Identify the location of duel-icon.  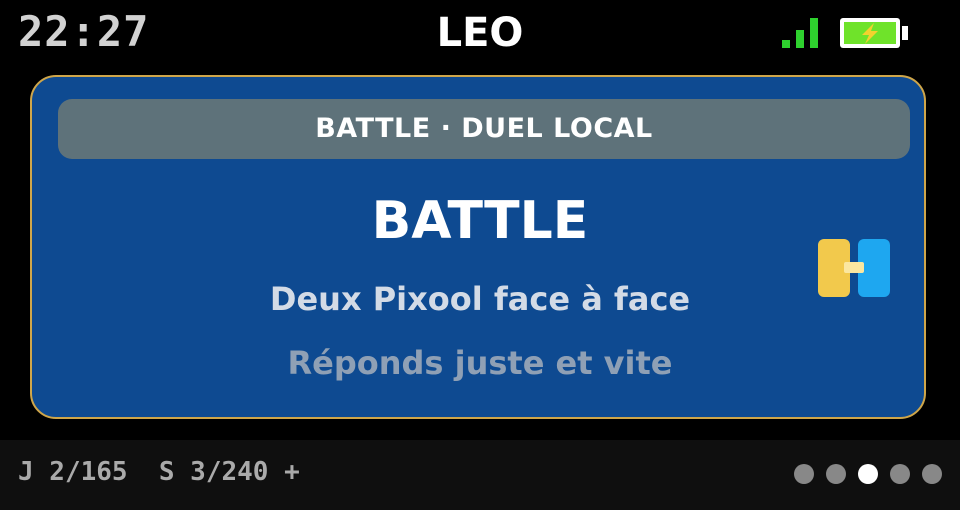
(854, 268).